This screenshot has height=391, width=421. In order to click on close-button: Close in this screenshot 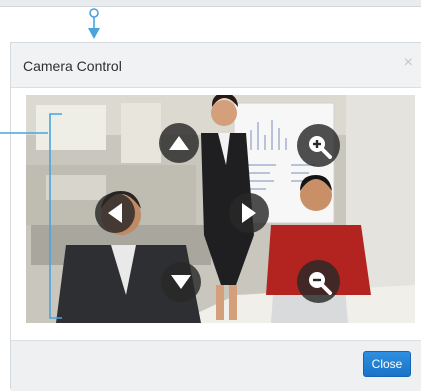, I will do `click(387, 364)`.